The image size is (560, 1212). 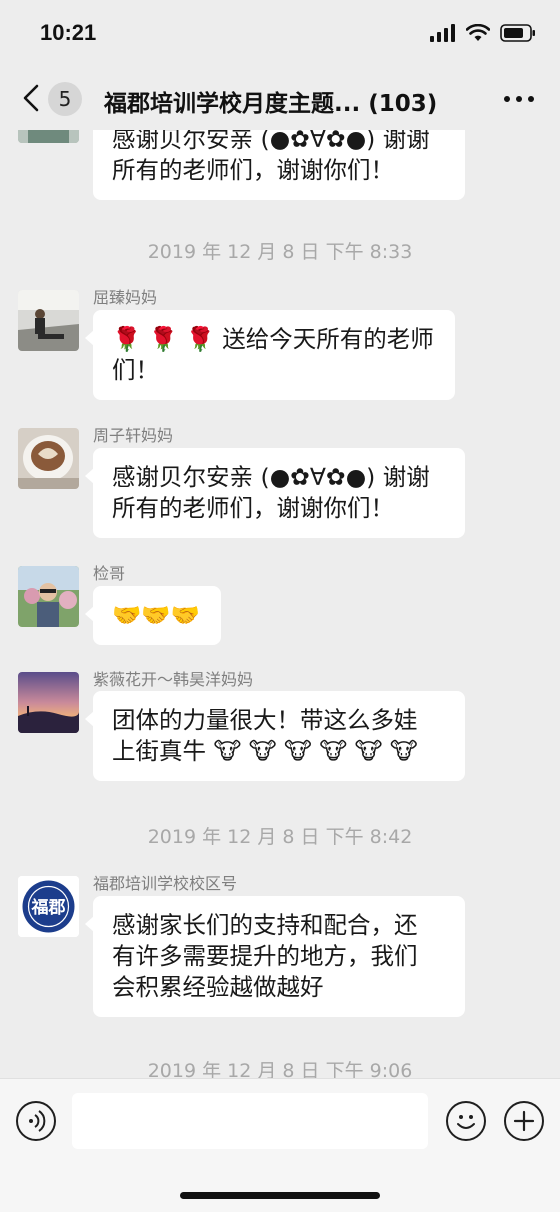 I want to click on sender-name: 周子轩妈妈, so click(x=133, y=435).